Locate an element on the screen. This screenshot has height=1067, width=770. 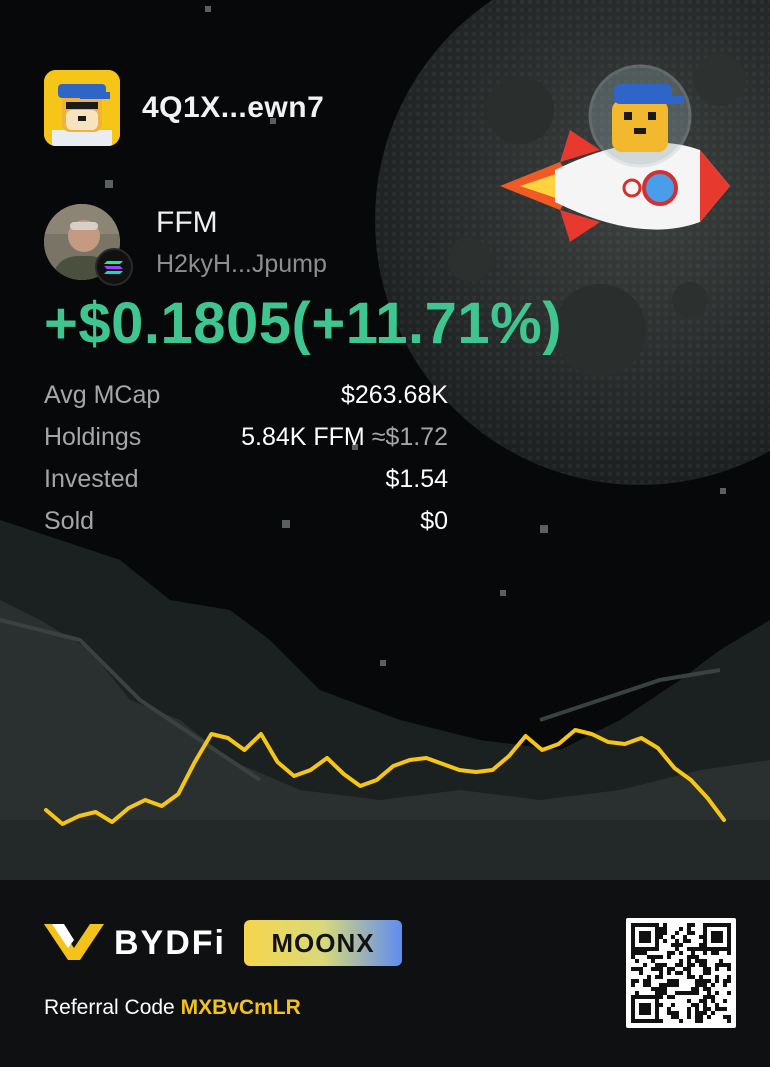
stat-row-invested: Invested $1.54 is located at coordinates (246, 479).